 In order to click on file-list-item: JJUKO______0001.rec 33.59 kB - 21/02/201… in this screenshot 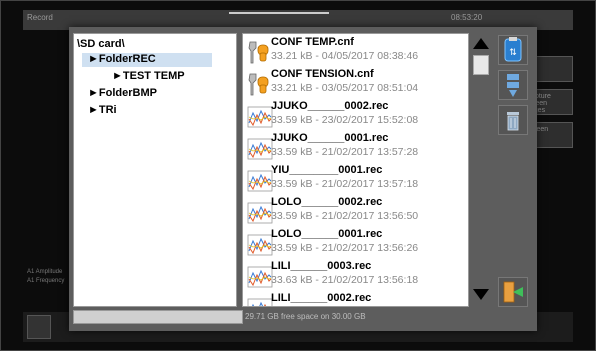, I will do `click(355, 148)`.